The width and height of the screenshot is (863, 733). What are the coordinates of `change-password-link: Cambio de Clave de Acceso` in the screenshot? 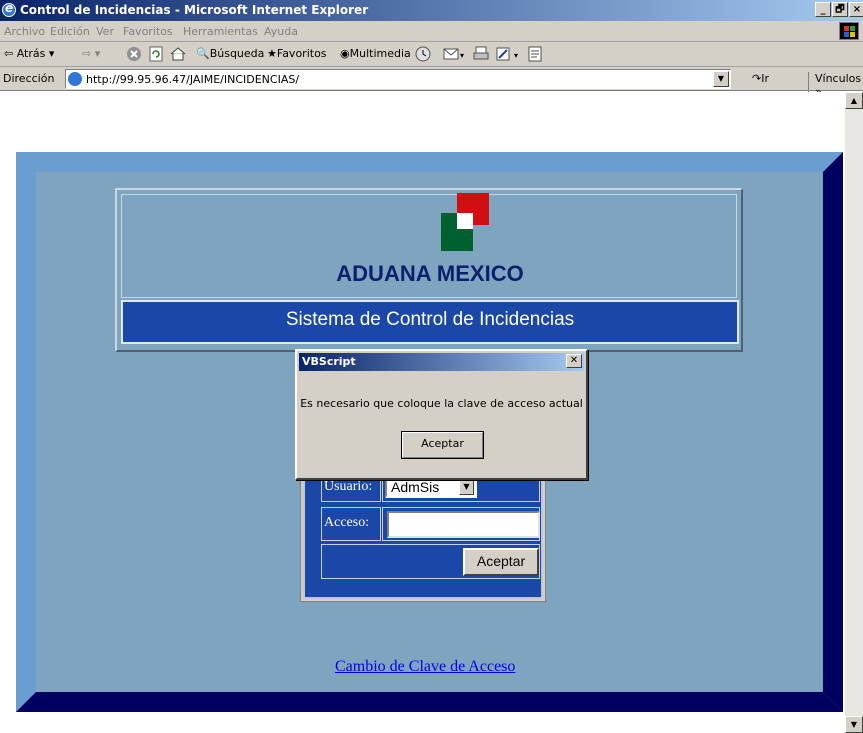 It's located at (425, 667).